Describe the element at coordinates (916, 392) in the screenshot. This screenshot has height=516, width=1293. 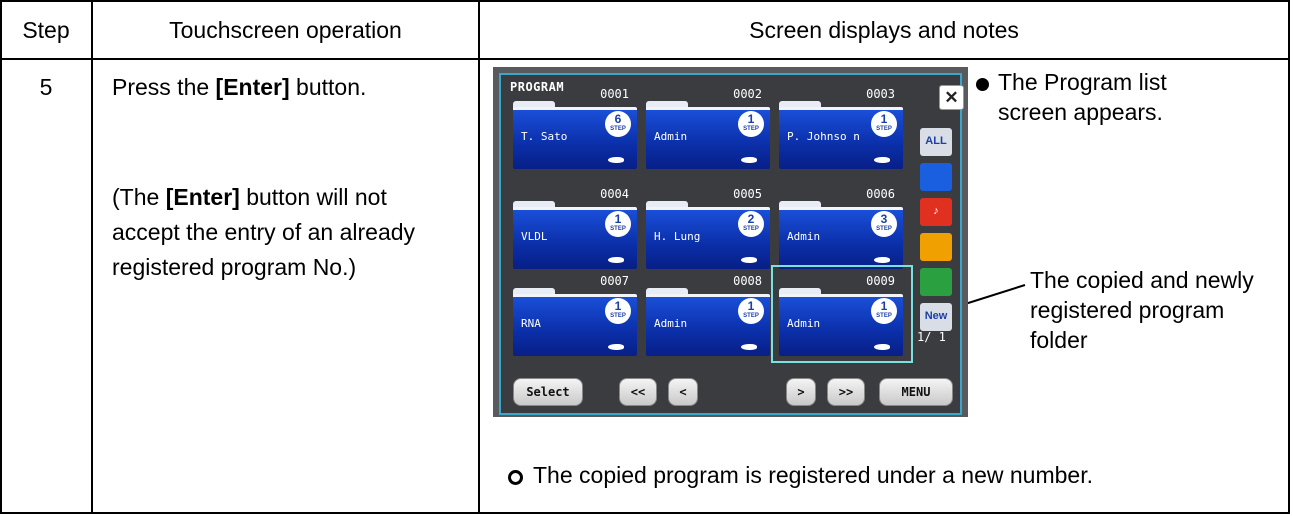
I see `menu-button: MENU` at that location.